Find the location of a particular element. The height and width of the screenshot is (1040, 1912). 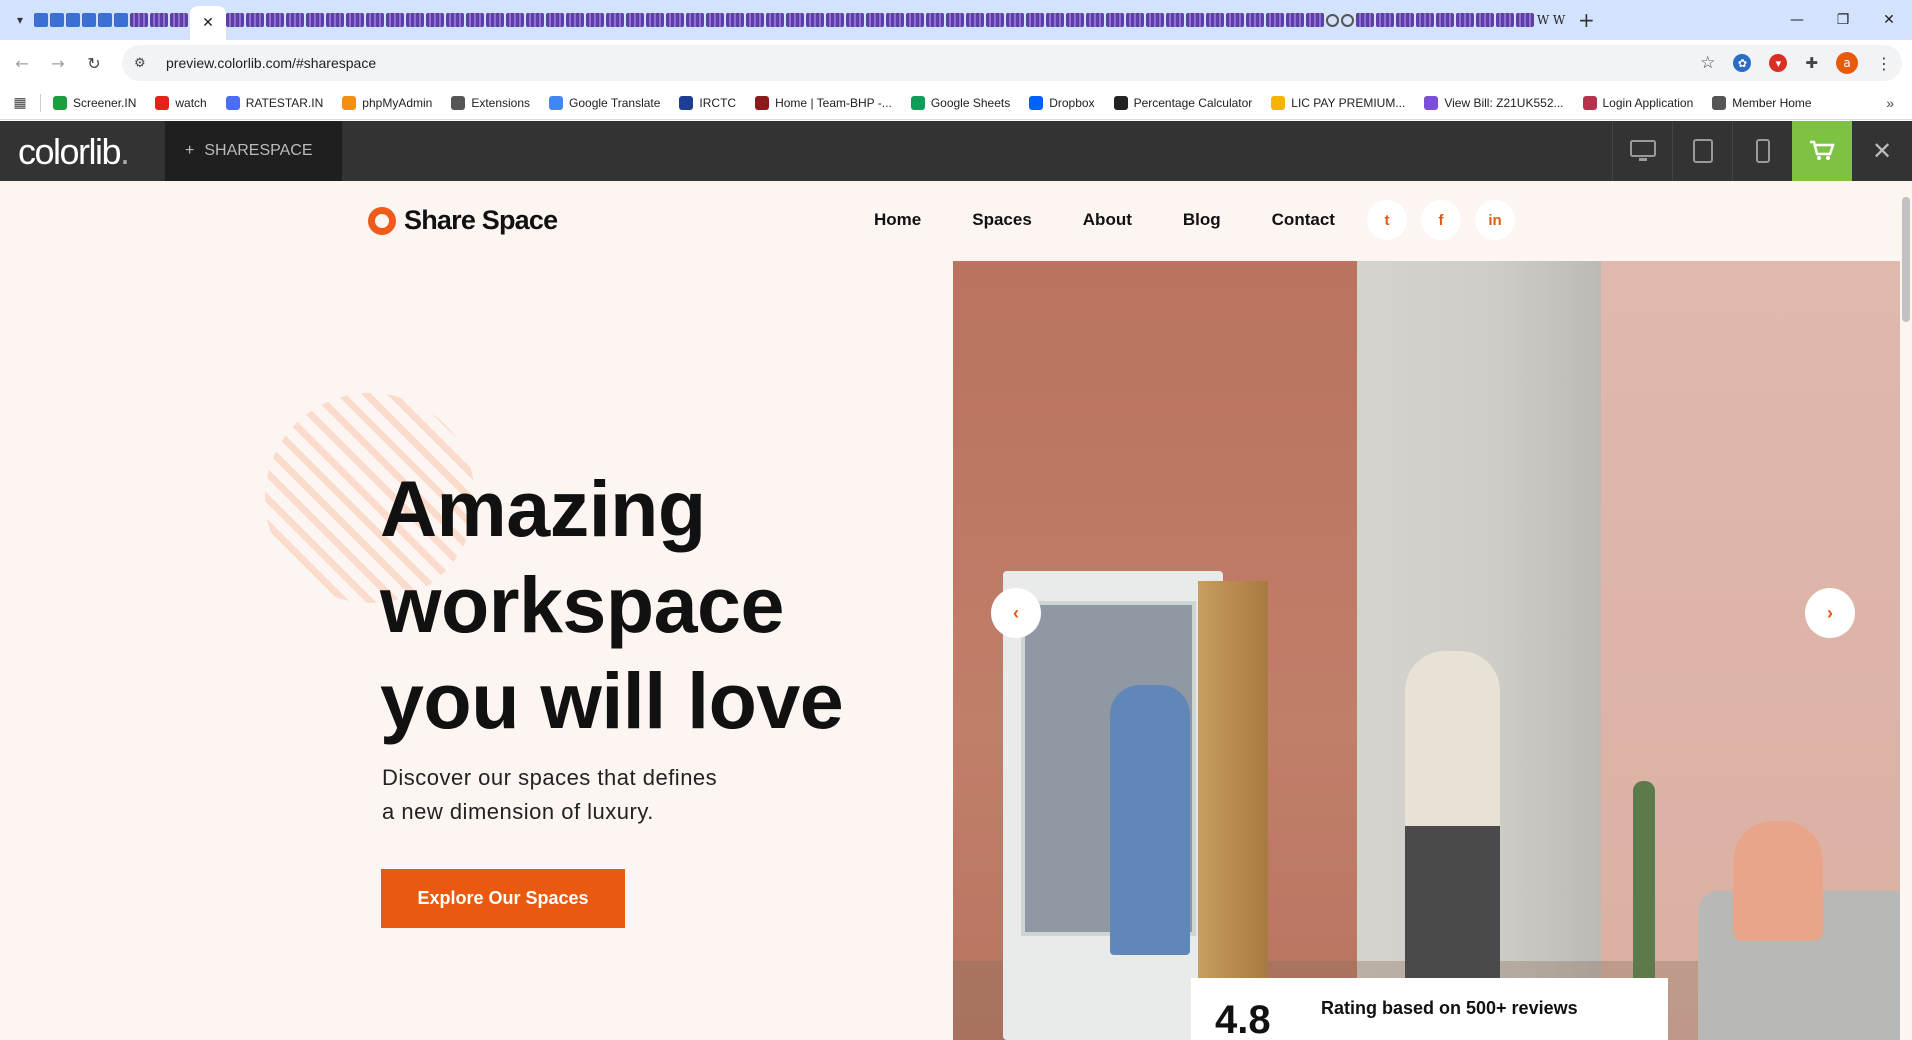

nav-about: About is located at coordinates (1107, 220).